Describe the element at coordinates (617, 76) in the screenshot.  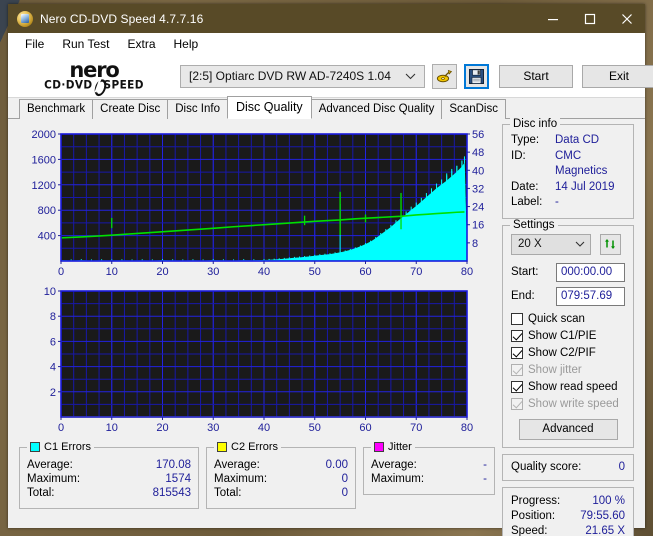
I see `exit-button: Exit` at that location.